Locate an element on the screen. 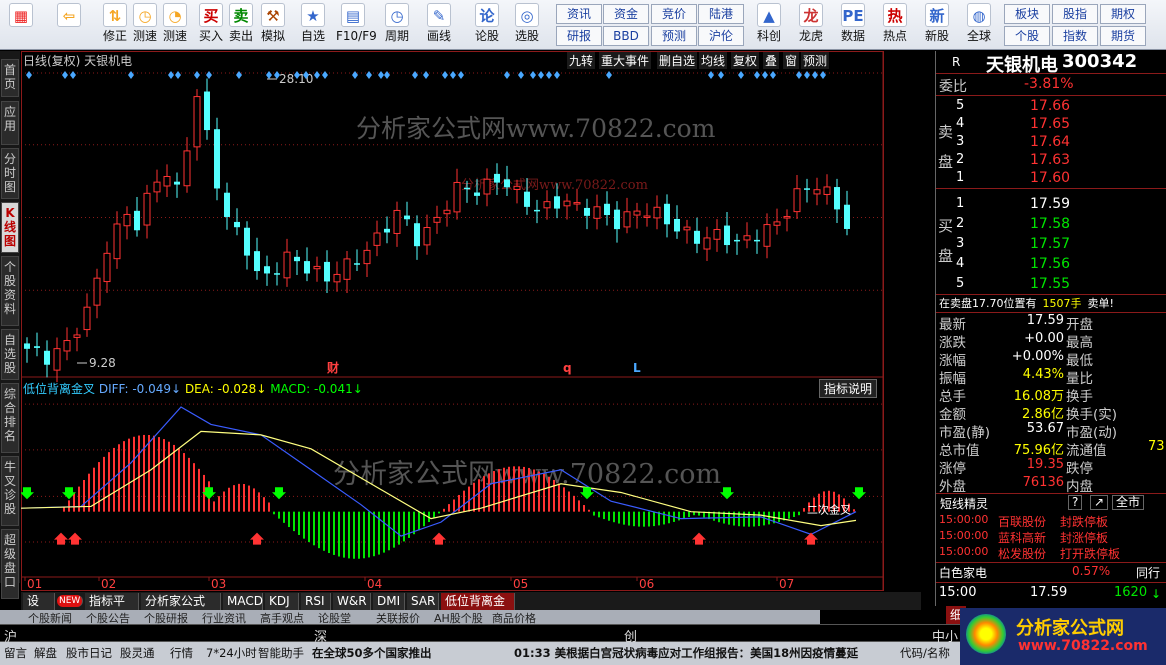 Image resolution: width=1166 pixels, height=665 pixels. bottom-tool-button: 股市日记 is located at coordinates (89, 653).